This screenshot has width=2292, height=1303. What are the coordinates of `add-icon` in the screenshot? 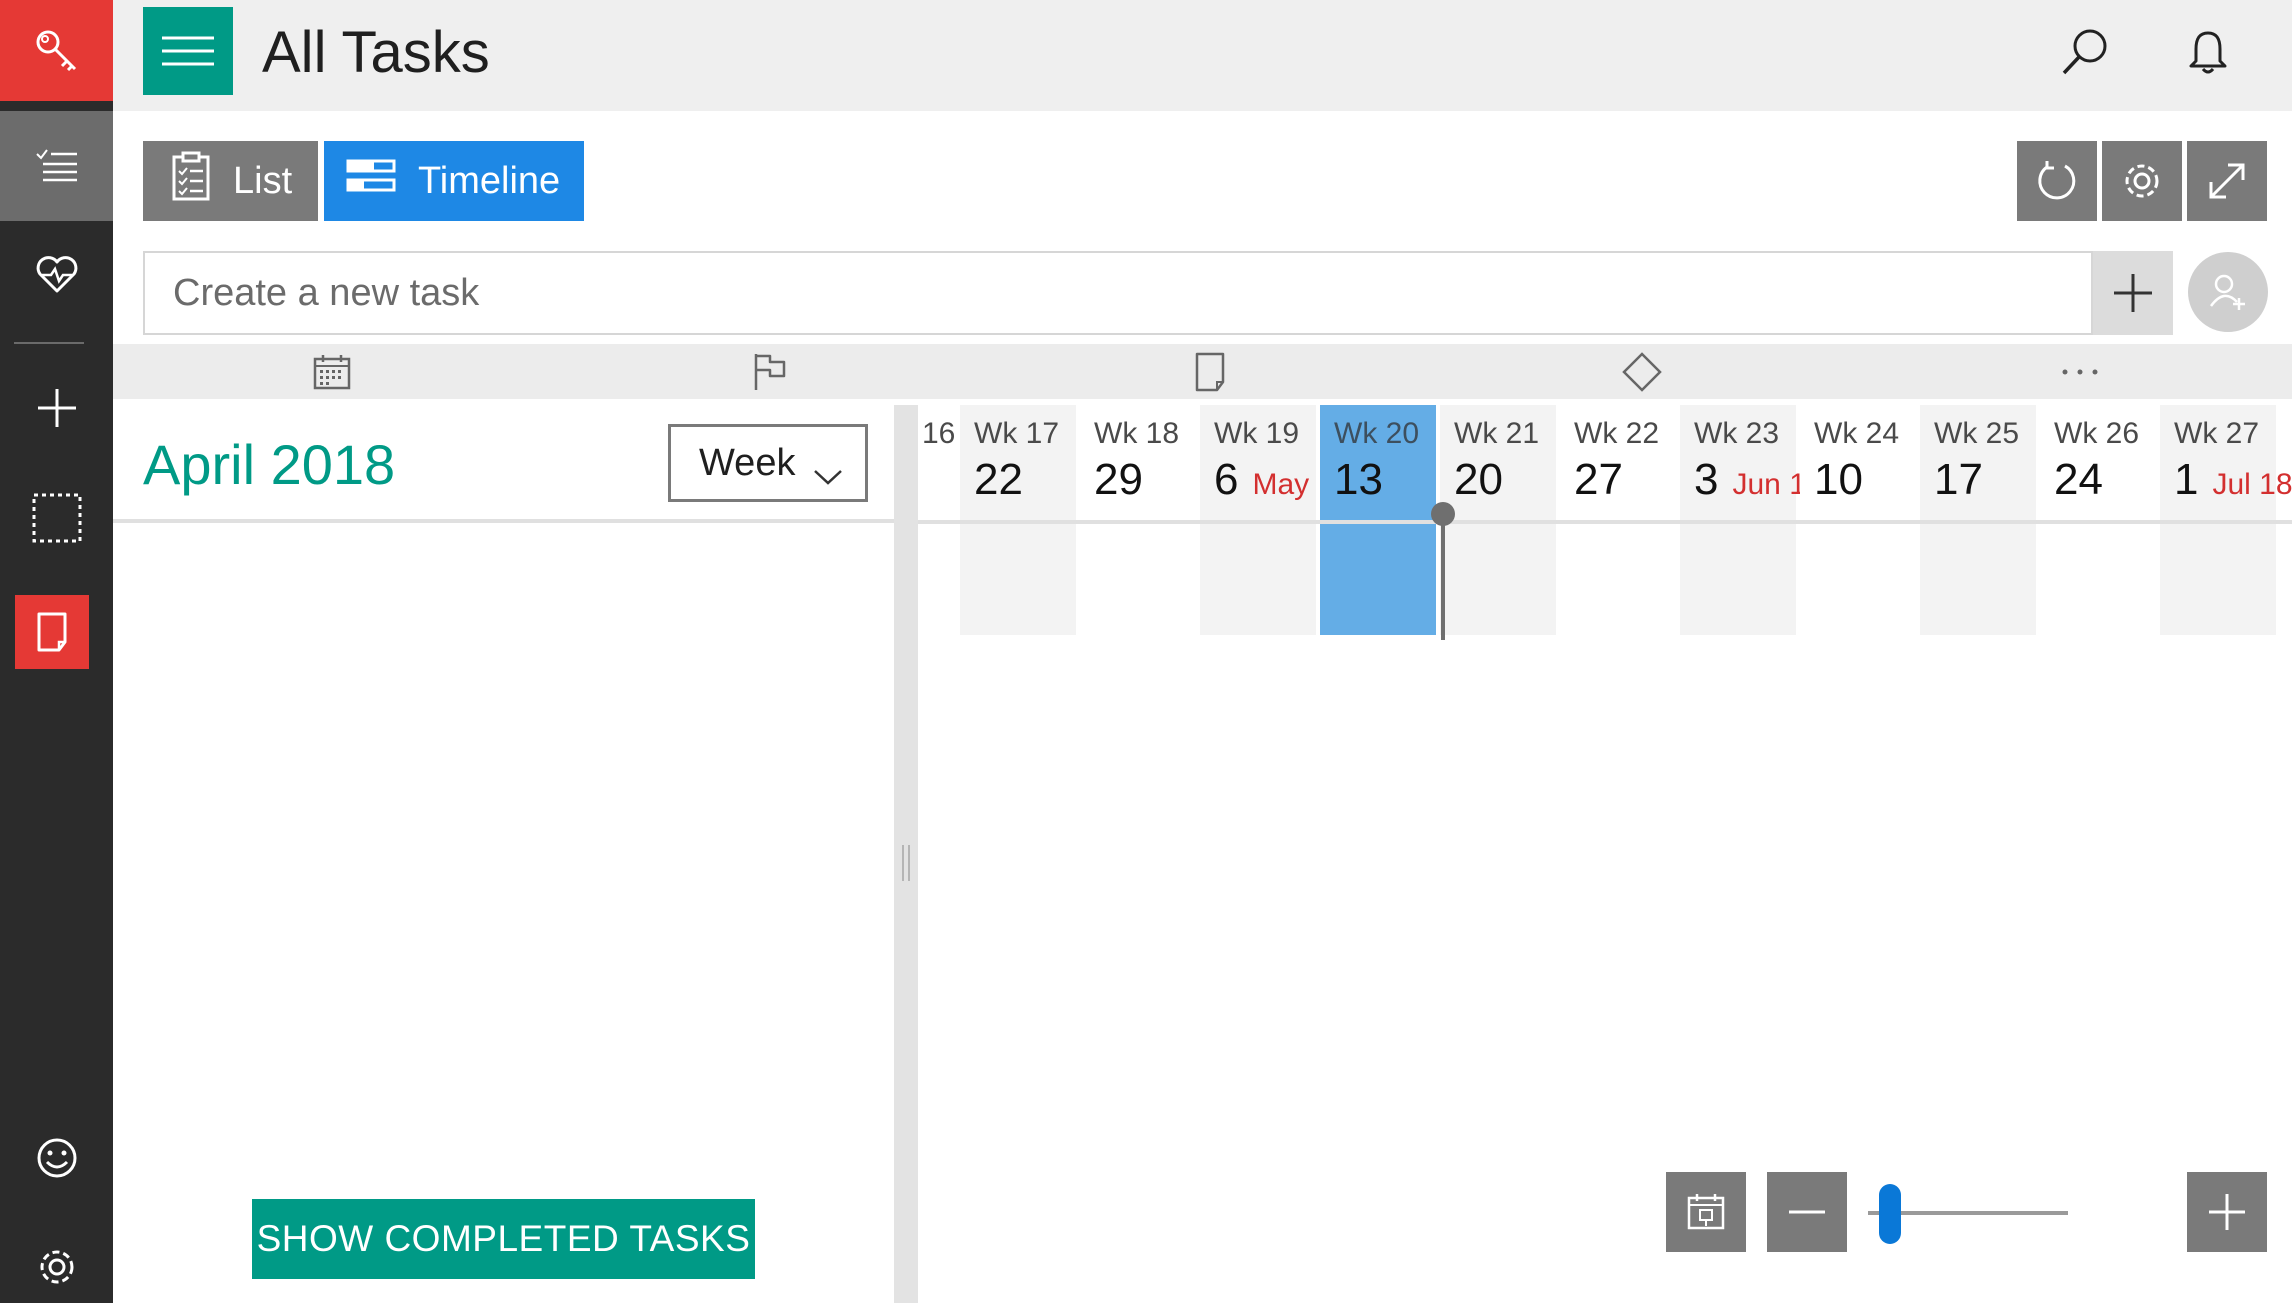 It's located at (56, 408).